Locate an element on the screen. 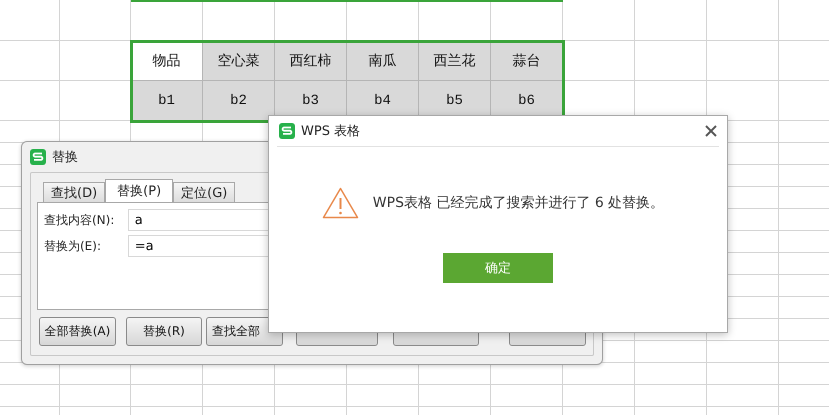 The height and width of the screenshot is (415, 829). warning-icon is located at coordinates (340, 203).